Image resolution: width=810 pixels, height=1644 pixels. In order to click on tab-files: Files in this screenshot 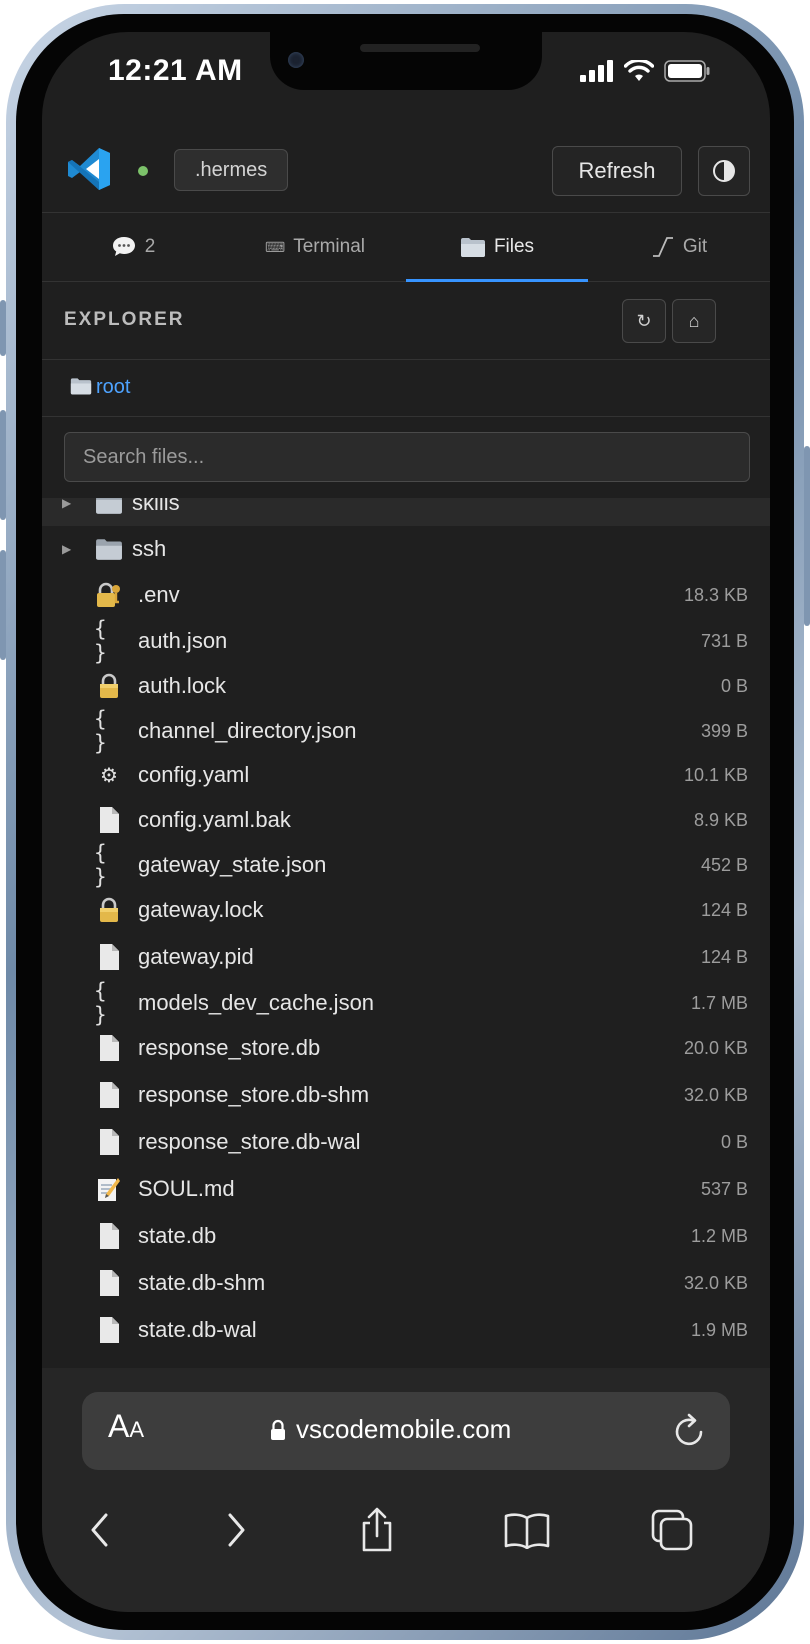, I will do `click(497, 247)`.